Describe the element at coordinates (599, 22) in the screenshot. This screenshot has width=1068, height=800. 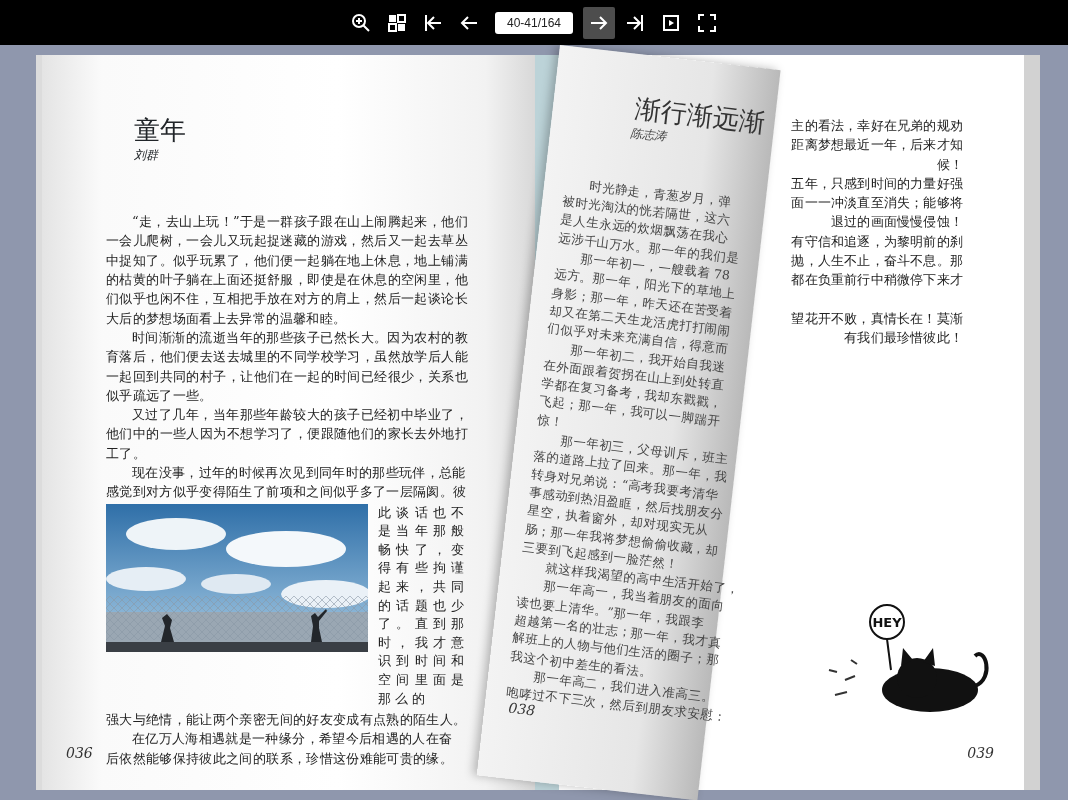
I see `next-page-button` at that location.